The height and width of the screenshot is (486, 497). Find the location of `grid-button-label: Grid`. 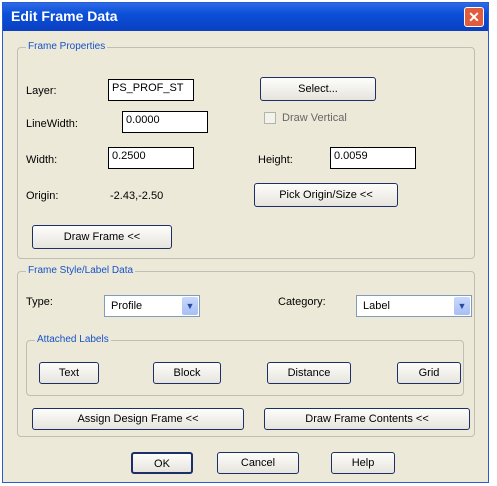

grid-button-label: Grid is located at coordinates (429, 373).